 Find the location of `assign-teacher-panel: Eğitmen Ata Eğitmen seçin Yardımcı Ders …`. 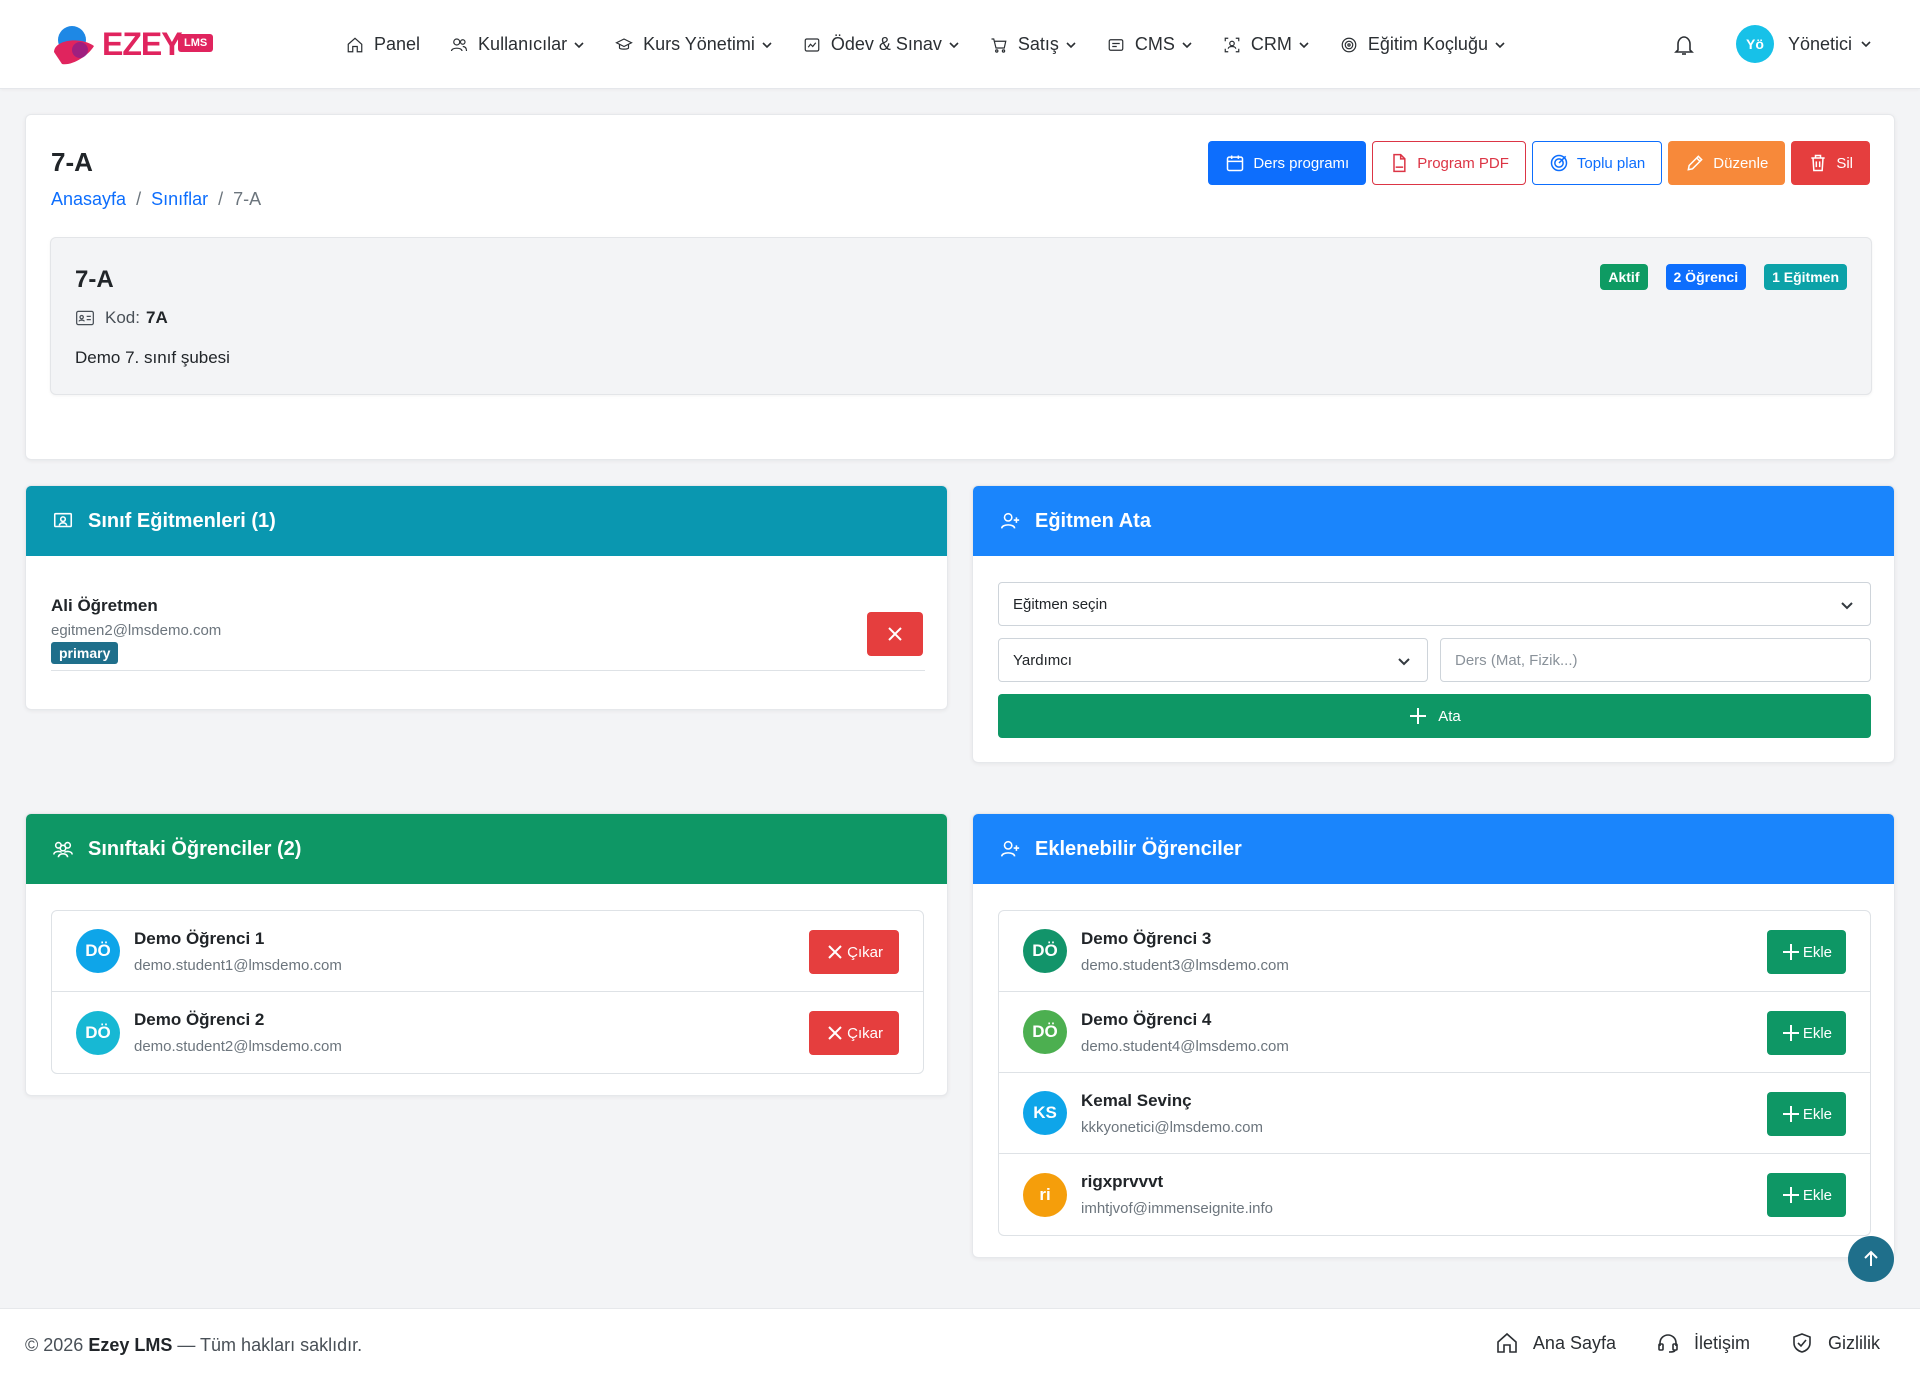

assign-teacher-panel: Eğitmen Ata Eğitmen seçin Yardımcı Ders … is located at coordinates (1433, 624).